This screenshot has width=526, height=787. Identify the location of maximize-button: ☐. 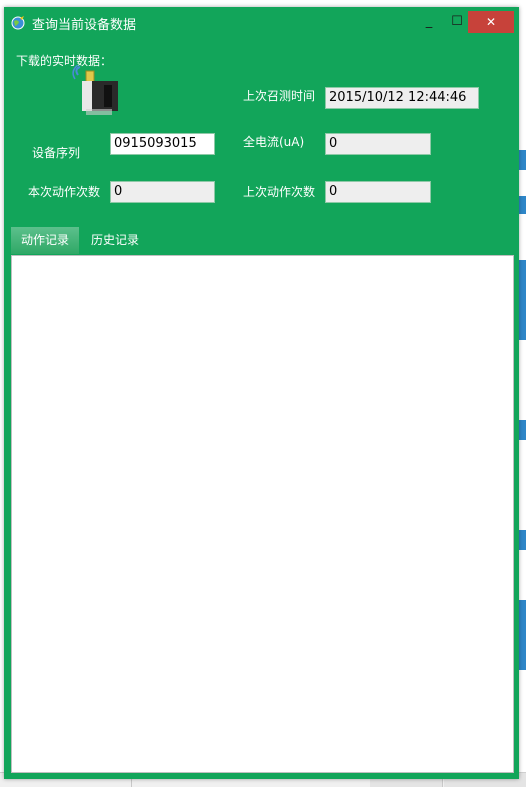
(457, 22).